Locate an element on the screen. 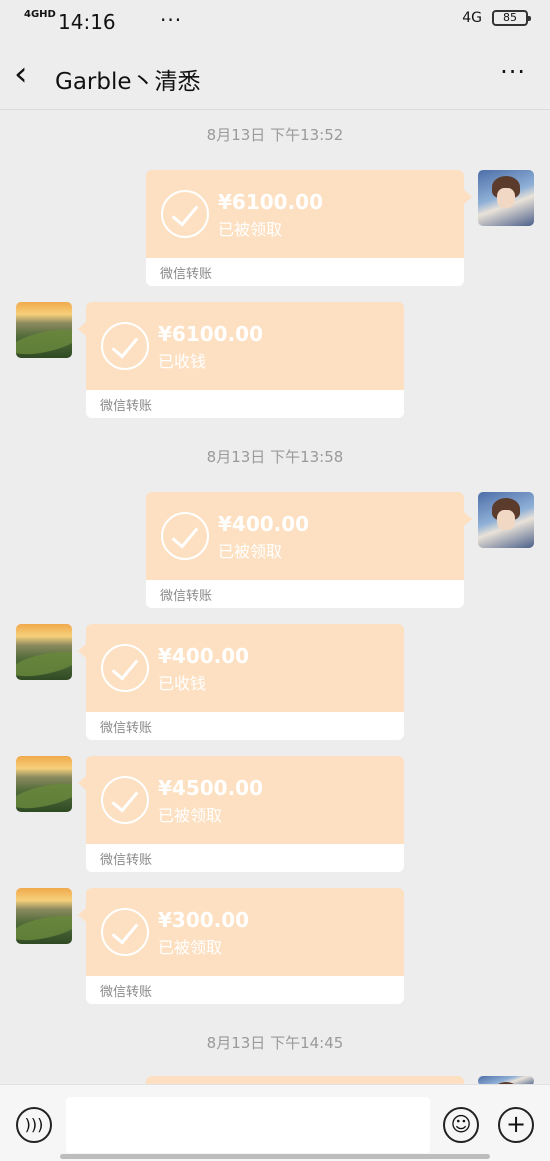 The height and width of the screenshot is (1161, 550). status-bar: 4GHD 14:16 ··· 4G 85 is located at coordinates (275, 22).